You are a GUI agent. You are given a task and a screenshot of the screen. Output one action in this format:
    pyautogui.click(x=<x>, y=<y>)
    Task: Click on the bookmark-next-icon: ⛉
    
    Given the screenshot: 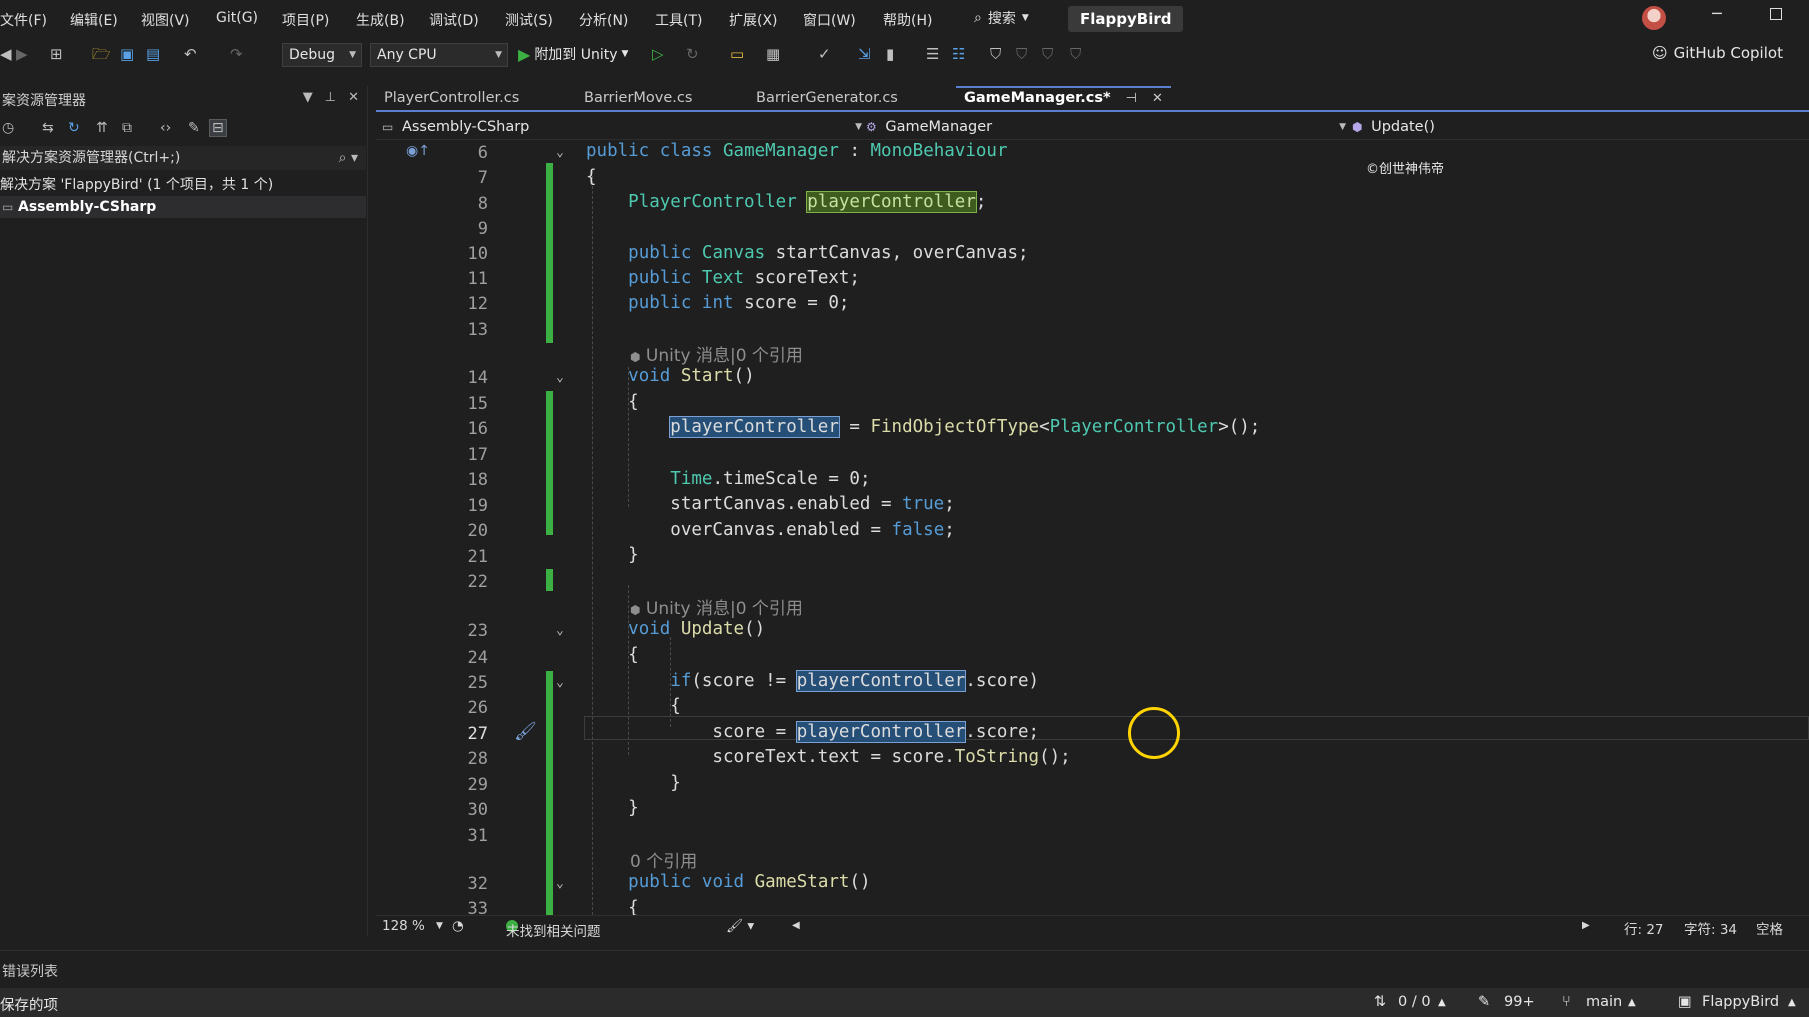 What is the action you would take?
    pyautogui.click(x=1047, y=54)
    